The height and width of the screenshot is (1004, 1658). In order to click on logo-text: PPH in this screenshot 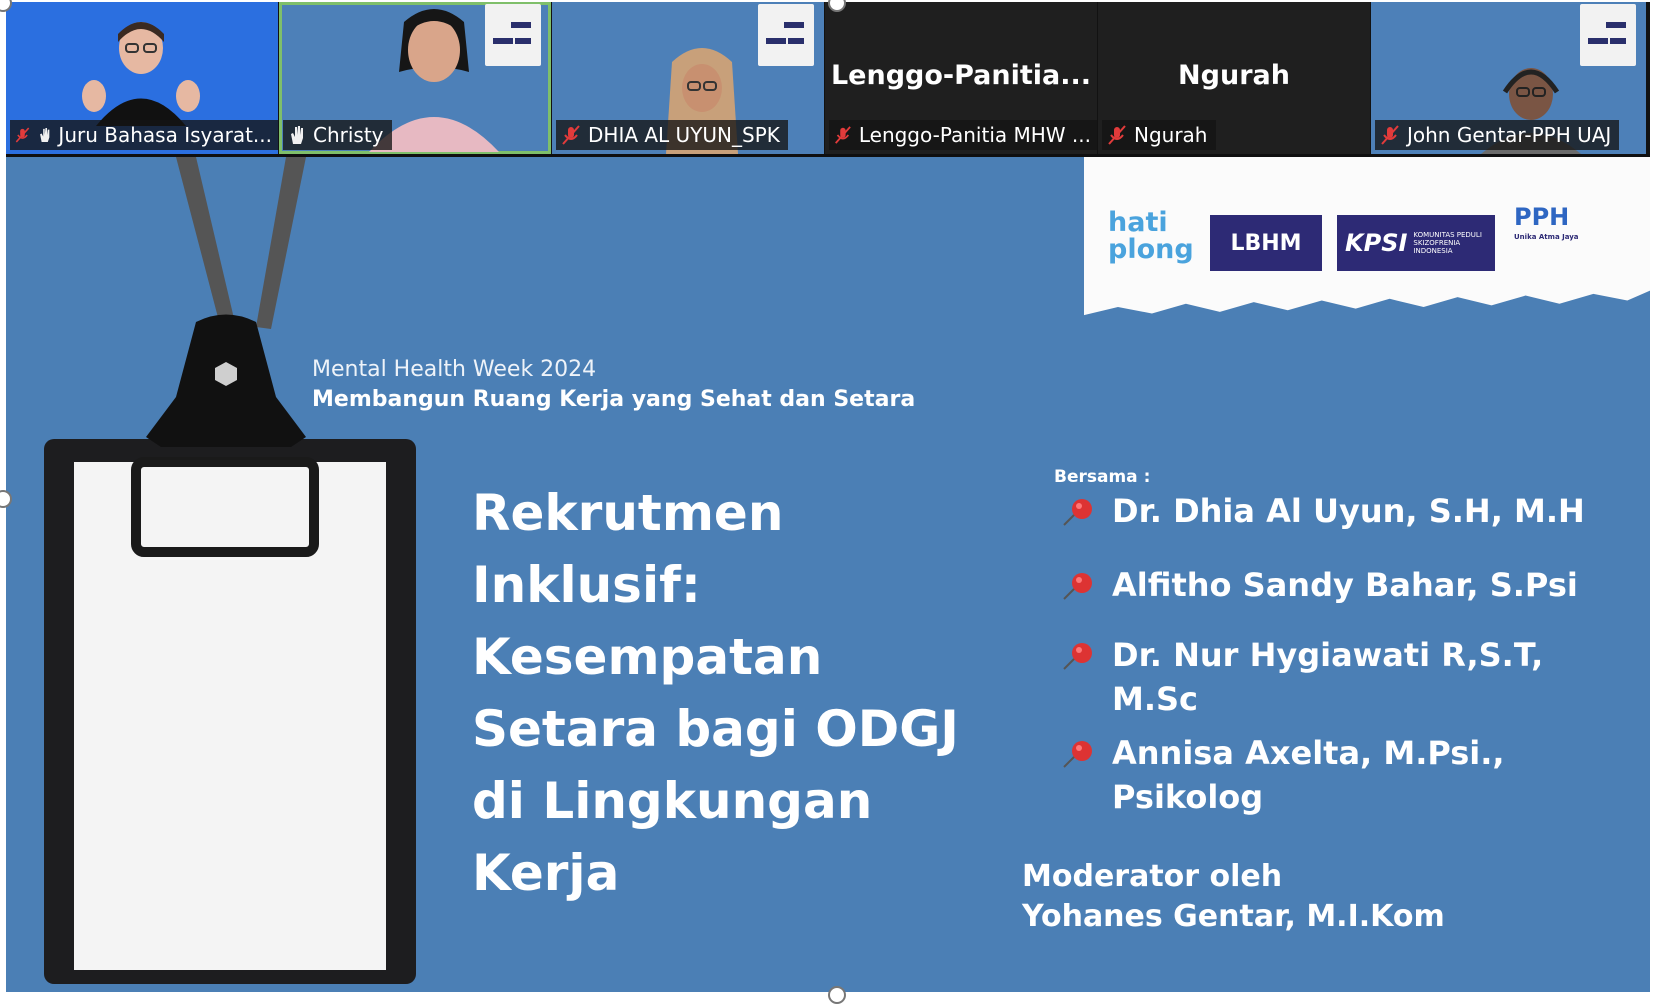, I will do `click(1542, 217)`.